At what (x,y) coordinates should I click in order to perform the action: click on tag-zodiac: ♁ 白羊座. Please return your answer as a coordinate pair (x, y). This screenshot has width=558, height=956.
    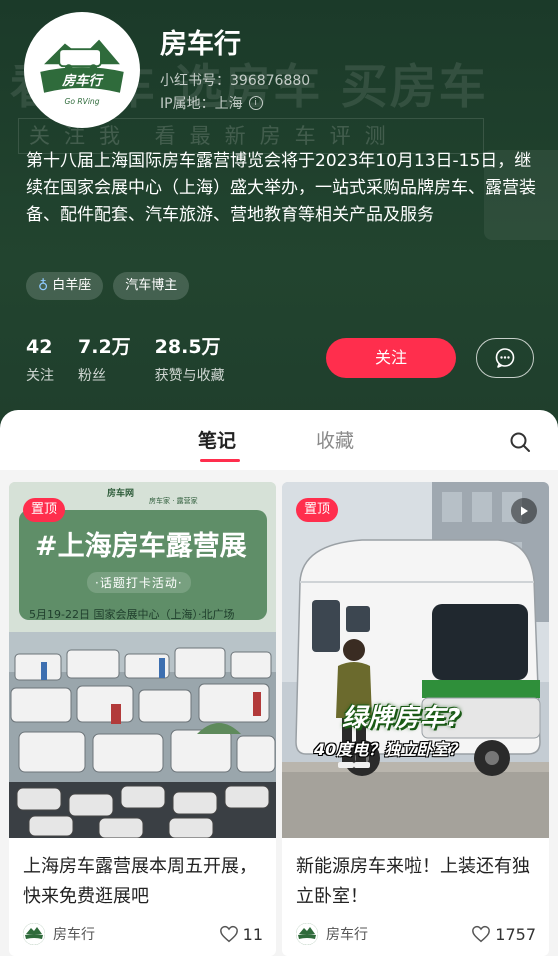
    Looking at the image, I should click on (65, 286).